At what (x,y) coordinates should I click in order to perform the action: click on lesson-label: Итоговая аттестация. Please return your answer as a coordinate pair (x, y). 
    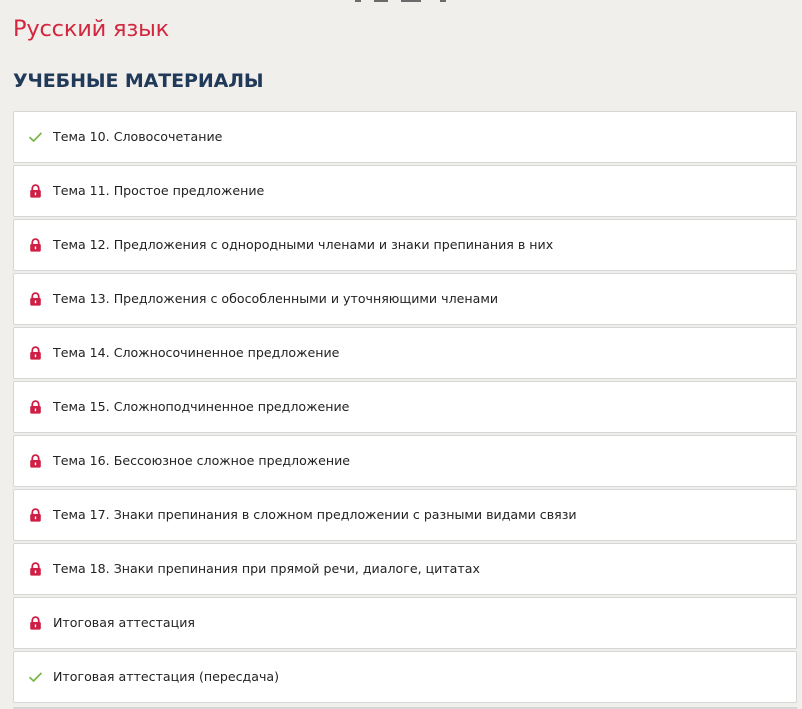
    Looking at the image, I should click on (124, 622).